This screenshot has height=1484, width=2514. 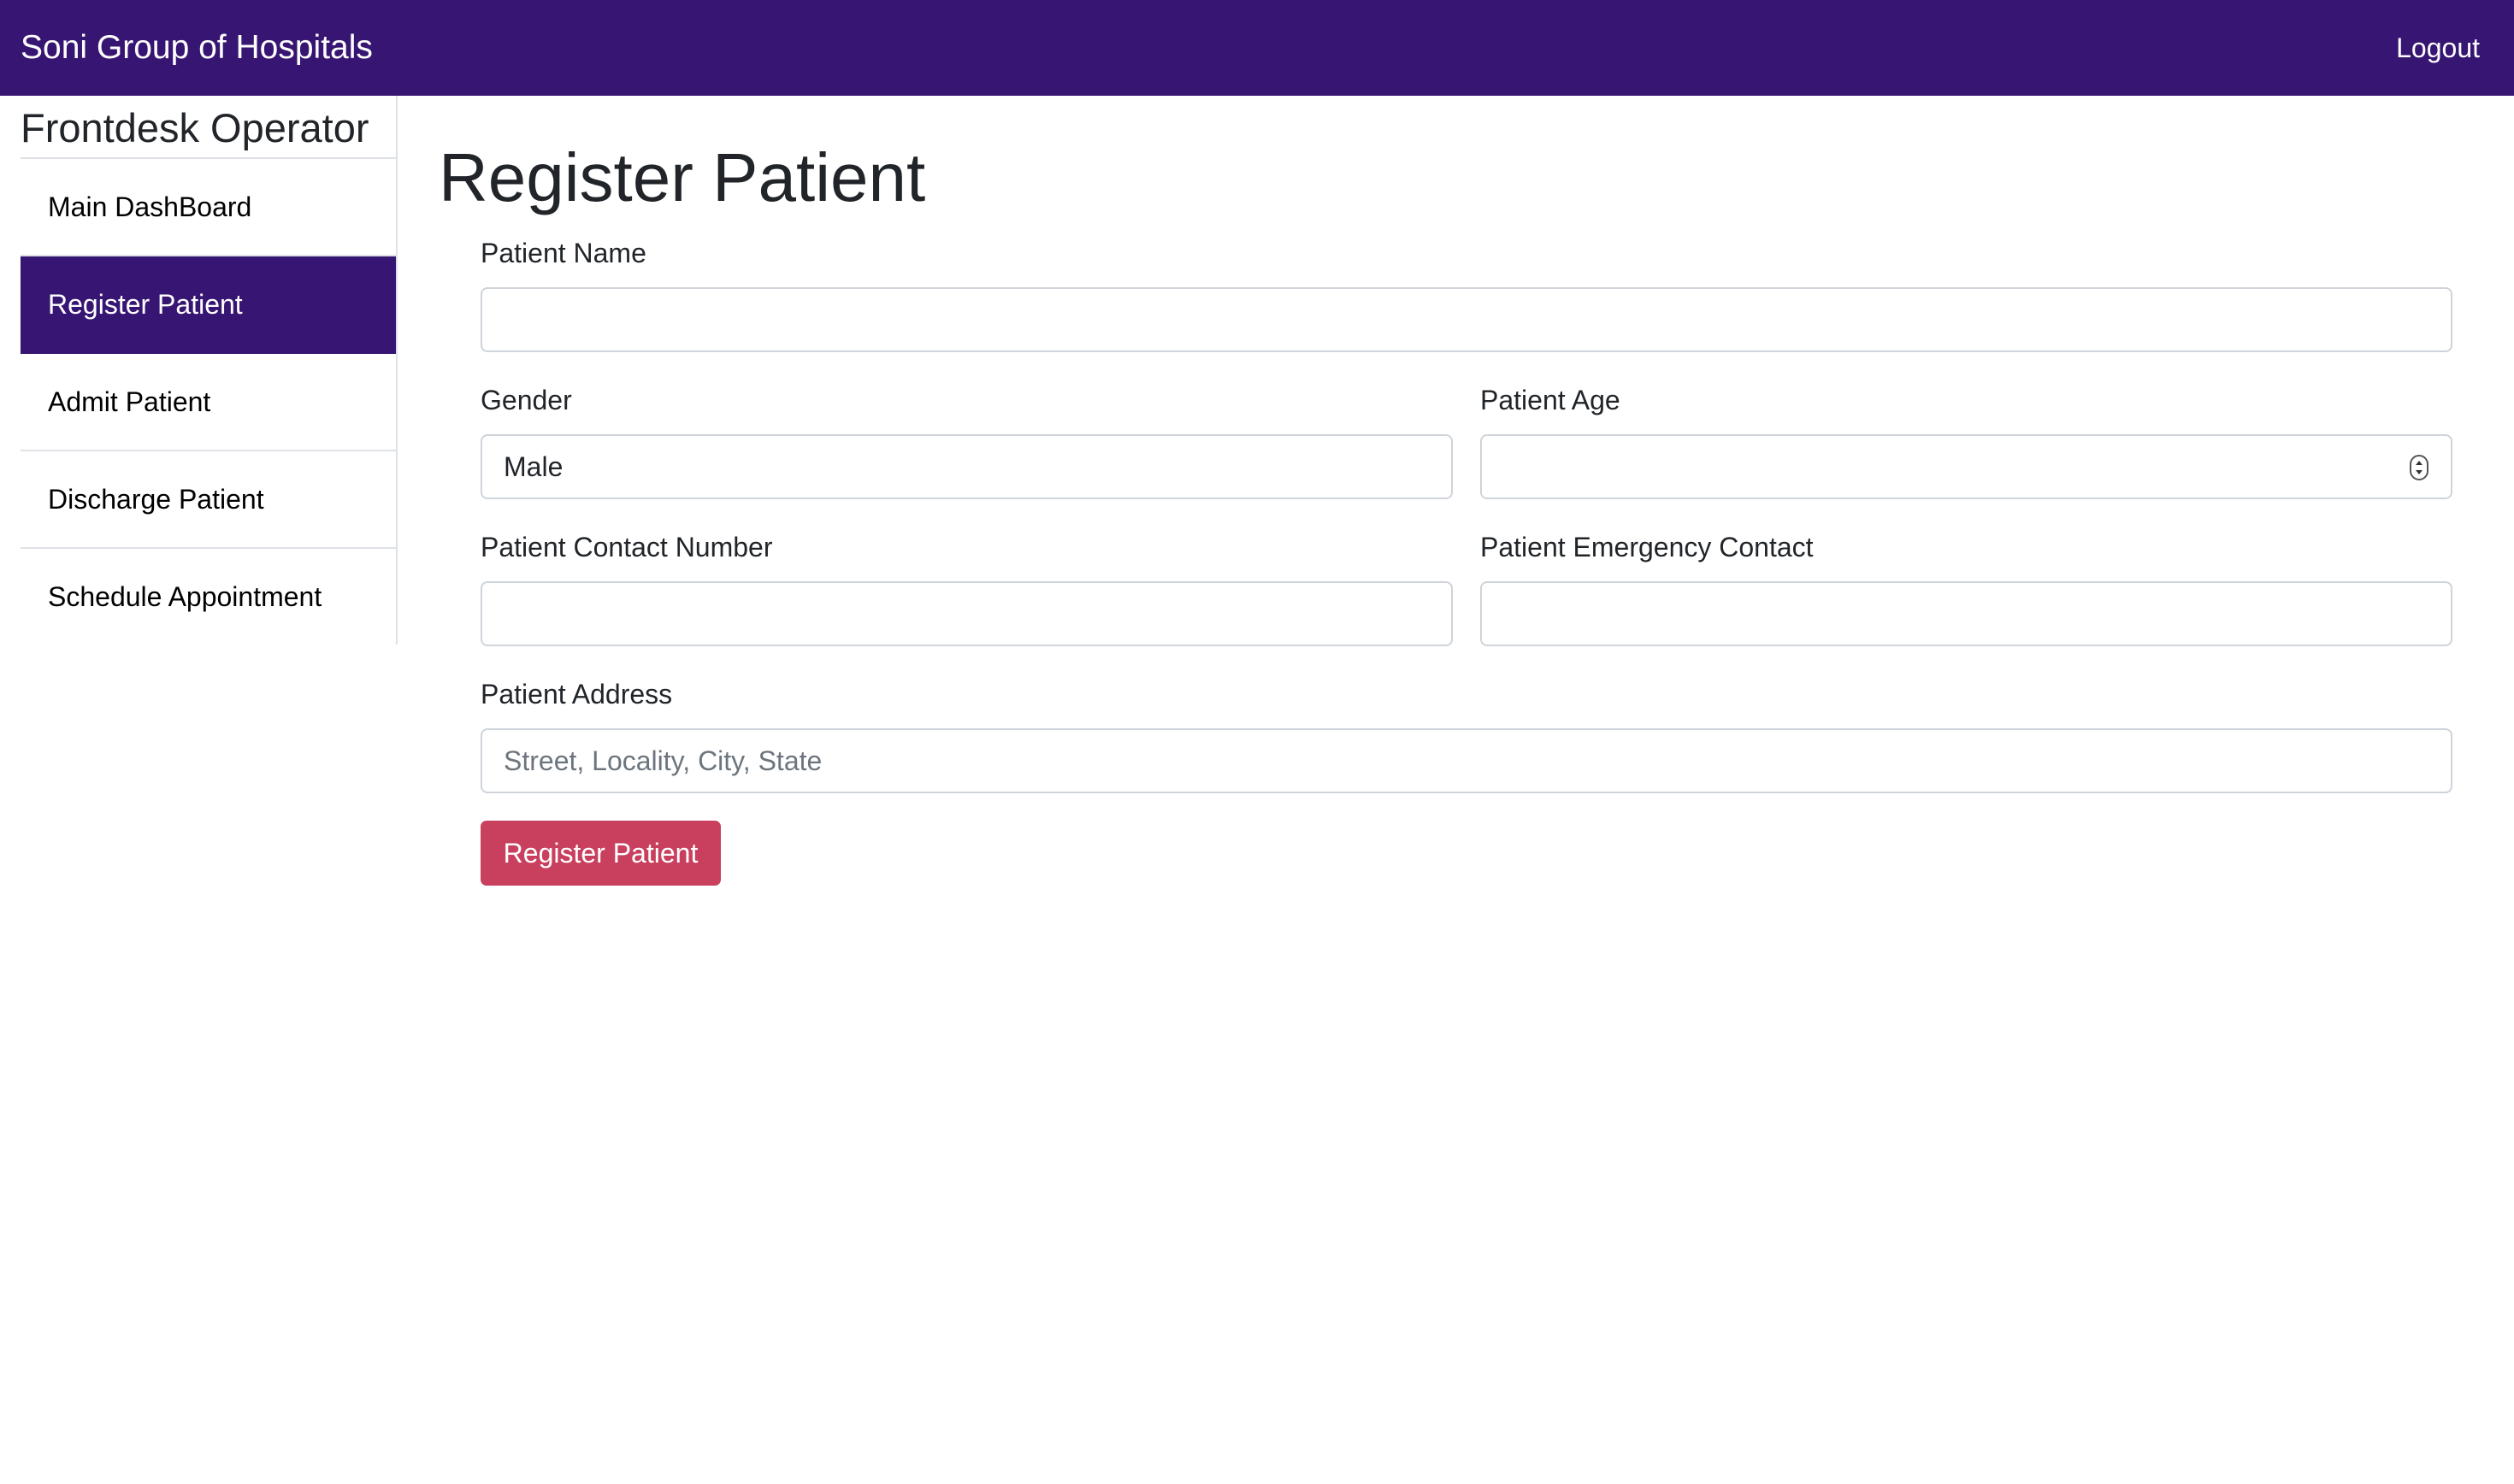 I want to click on sidebar-item-discharge-patient: Discharge Patient, so click(x=209, y=500).